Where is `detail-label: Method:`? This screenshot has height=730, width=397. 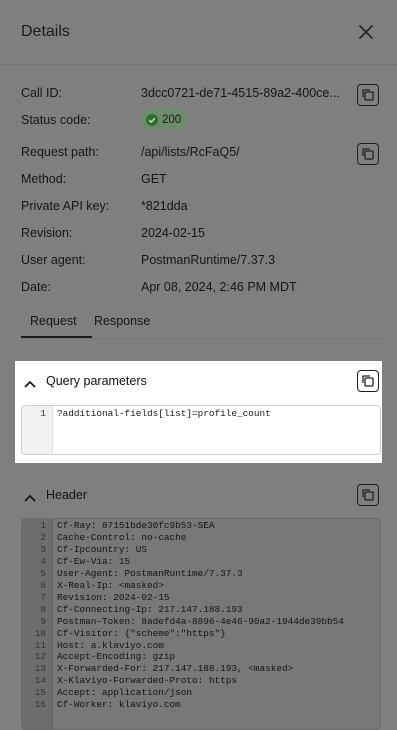
detail-label: Method: is located at coordinates (44, 179).